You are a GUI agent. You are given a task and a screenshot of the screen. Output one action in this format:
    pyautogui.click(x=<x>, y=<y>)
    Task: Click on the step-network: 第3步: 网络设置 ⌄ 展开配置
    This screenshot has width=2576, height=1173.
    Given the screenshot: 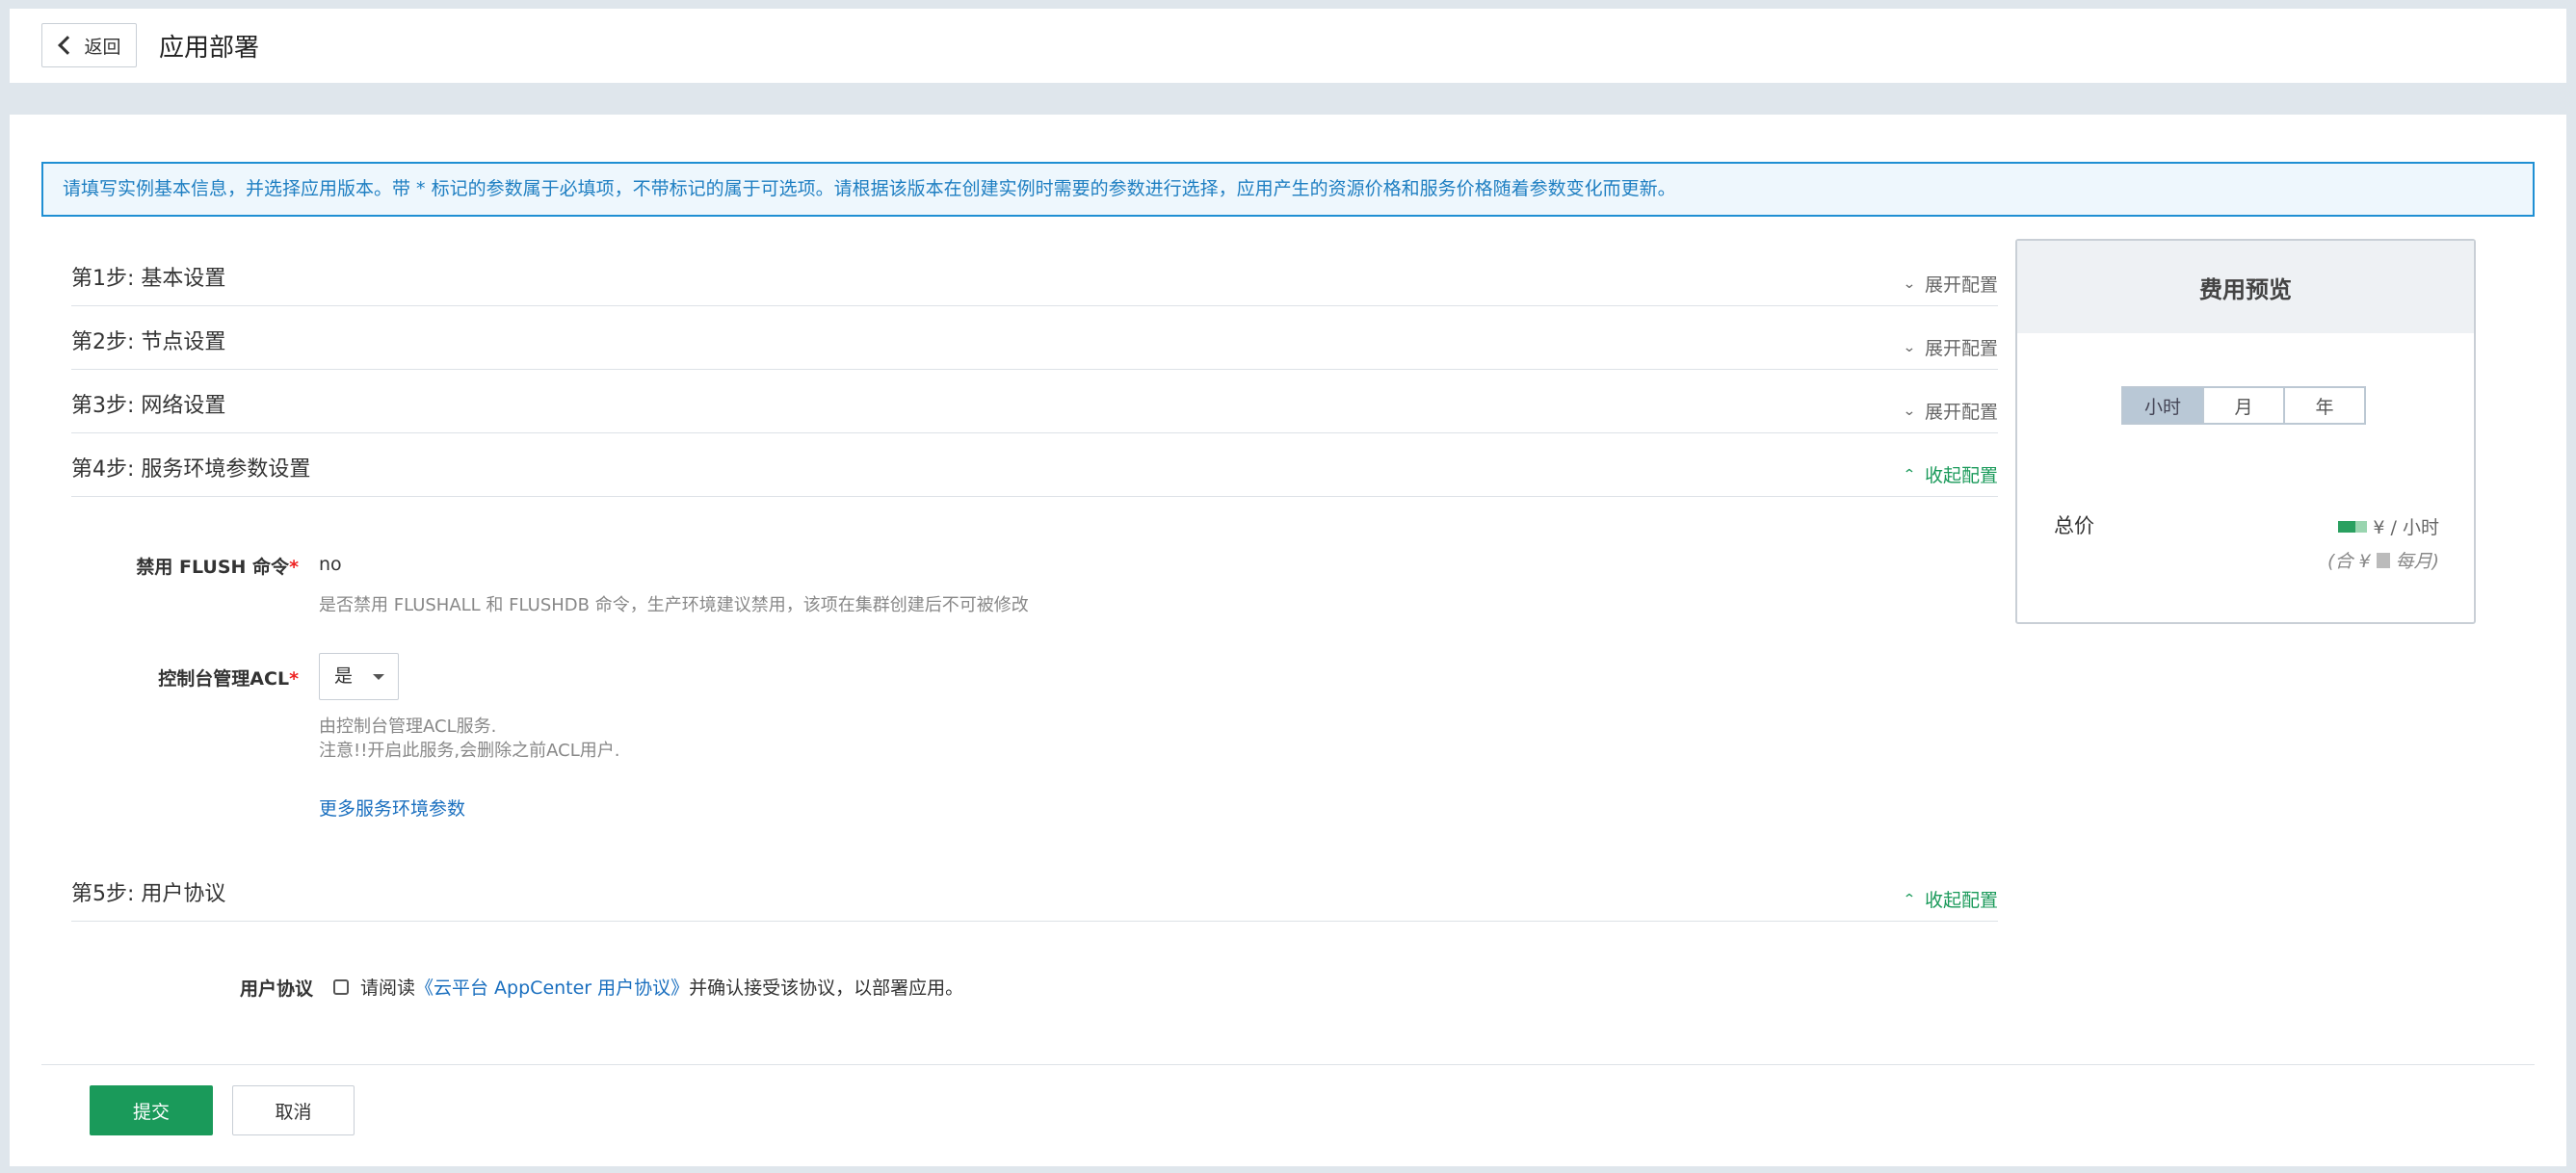 What is the action you would take?
    pyautogui.click(x=1035, y=402)
    